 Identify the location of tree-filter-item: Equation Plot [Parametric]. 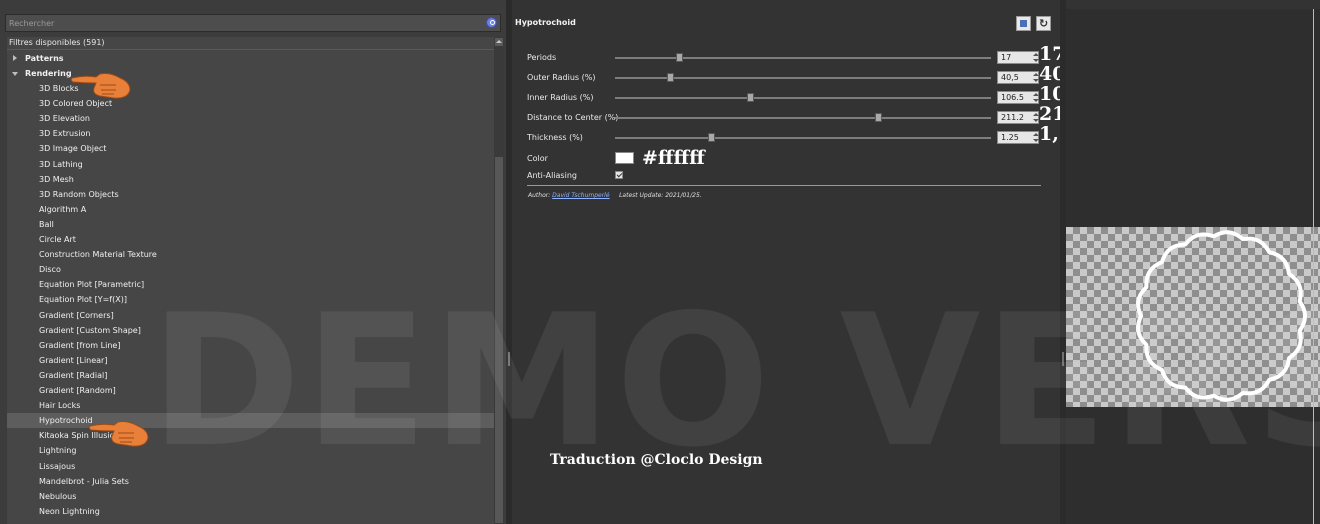
(250, 284).